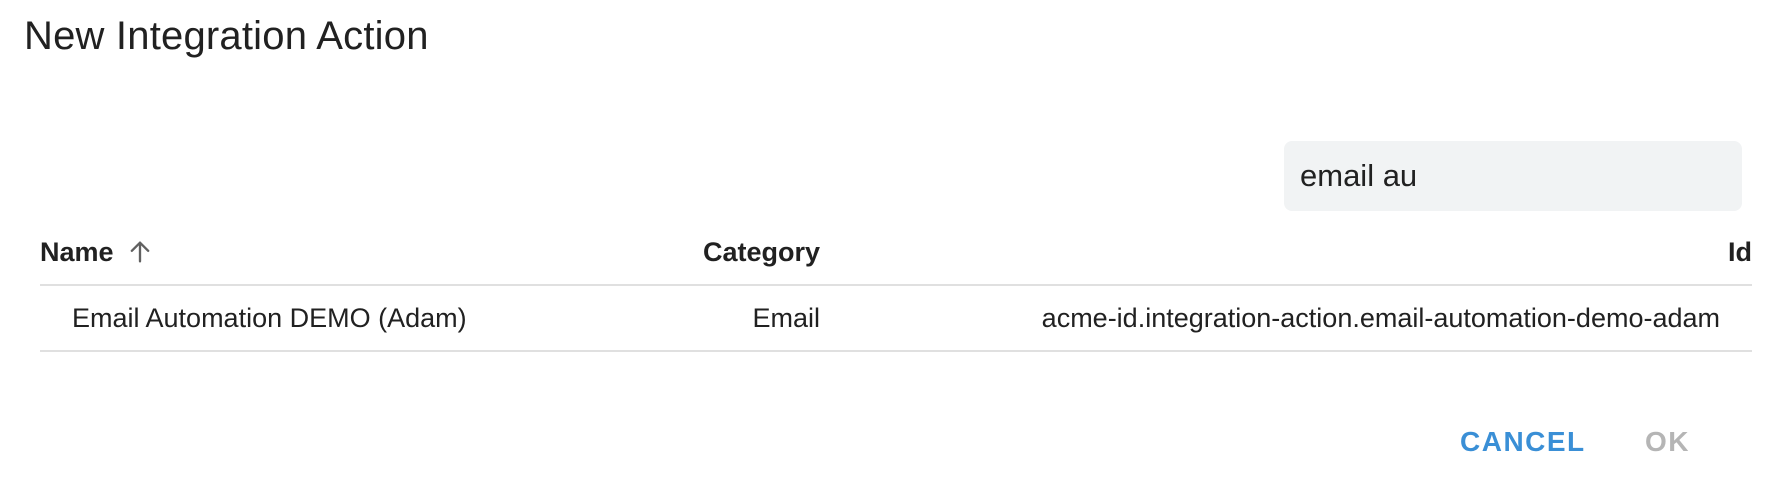 Image resolution: width=1784 pixels, height=484 pixels. I want to click on row-name-cell: Email Automation DEMO (Adam), so click(269, 317).